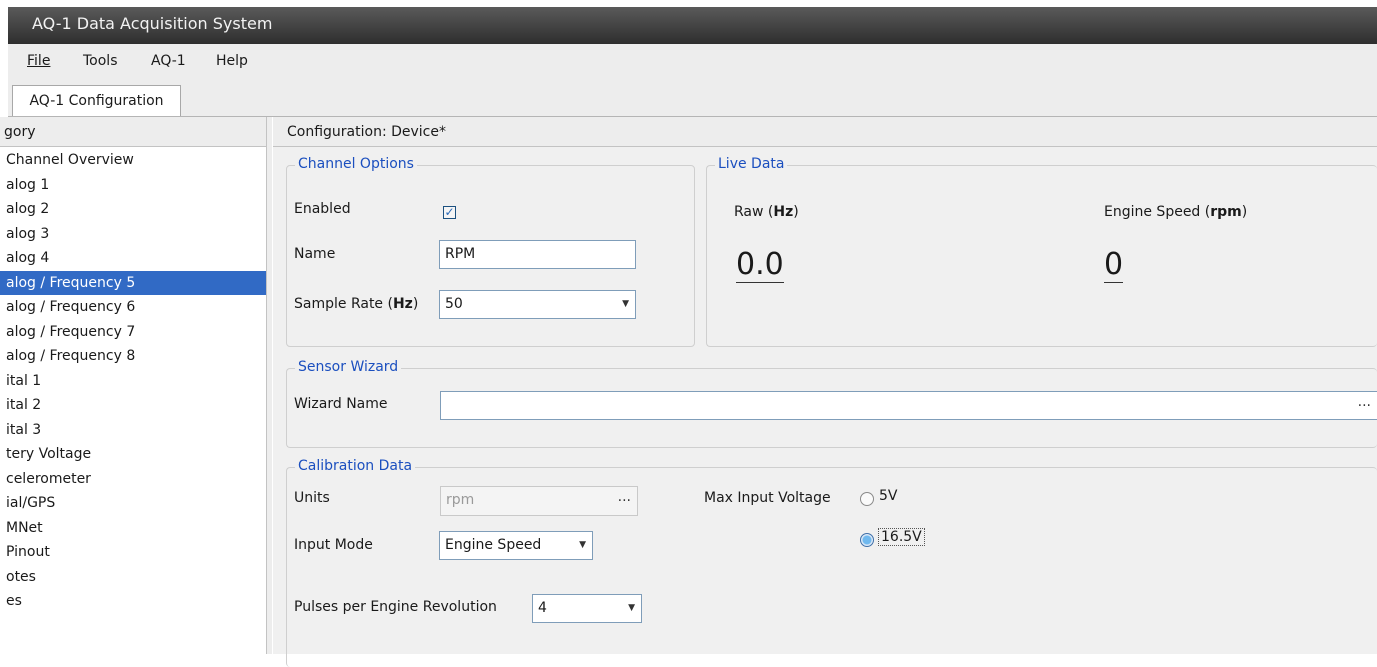 The height and width of the screenshot is (667, 1377). I want to click on tab-strip: AQ-1 Configuration, so click(692, 100).